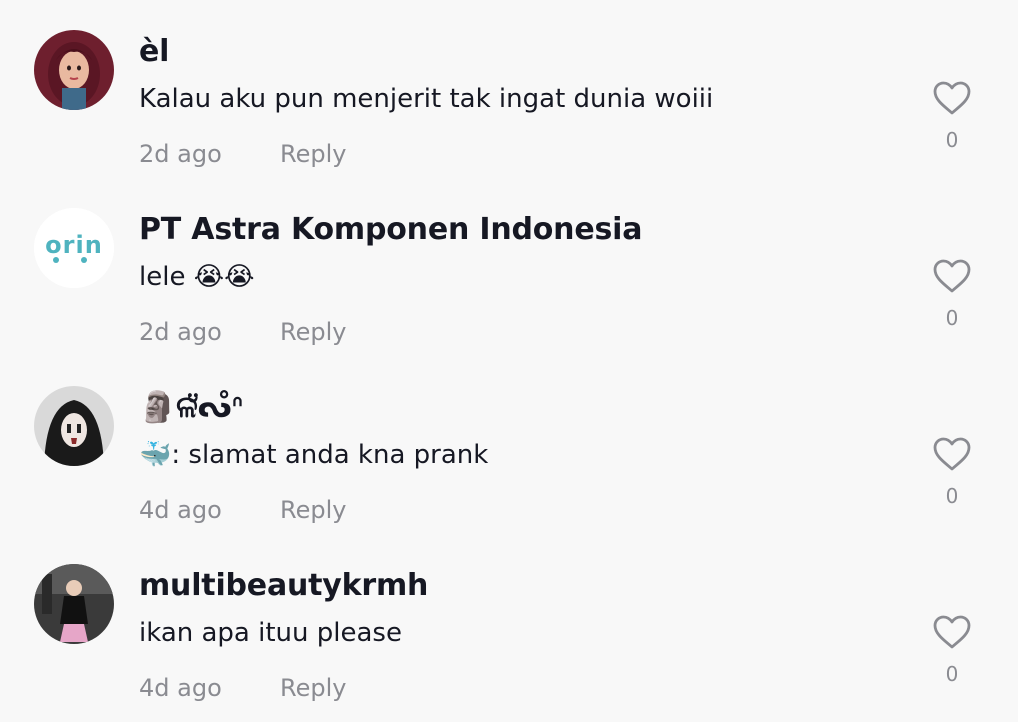 The width and height of the screenshot is (1018, 722). I want to click on comment-username: 🗿ଳ̆̈ᔓ̊ᐢ, so click(191, 407).